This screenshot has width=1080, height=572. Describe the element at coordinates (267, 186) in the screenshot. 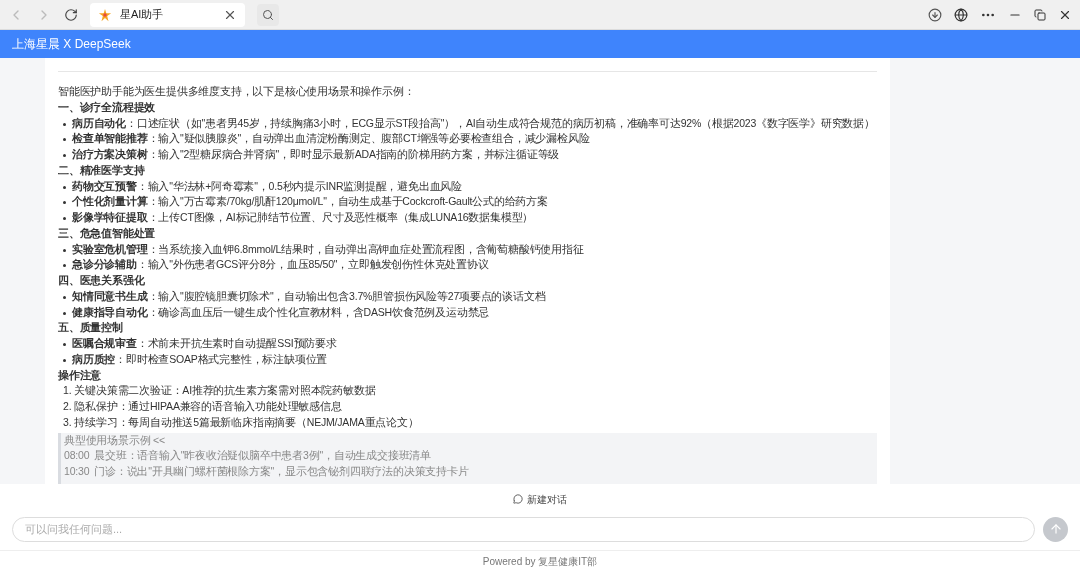

I see `list-item-text: 药物交互预警：输入"华法林+阿奇霉素"，0.5秒内提示INR监测提醒，避免出血风险` at that location.